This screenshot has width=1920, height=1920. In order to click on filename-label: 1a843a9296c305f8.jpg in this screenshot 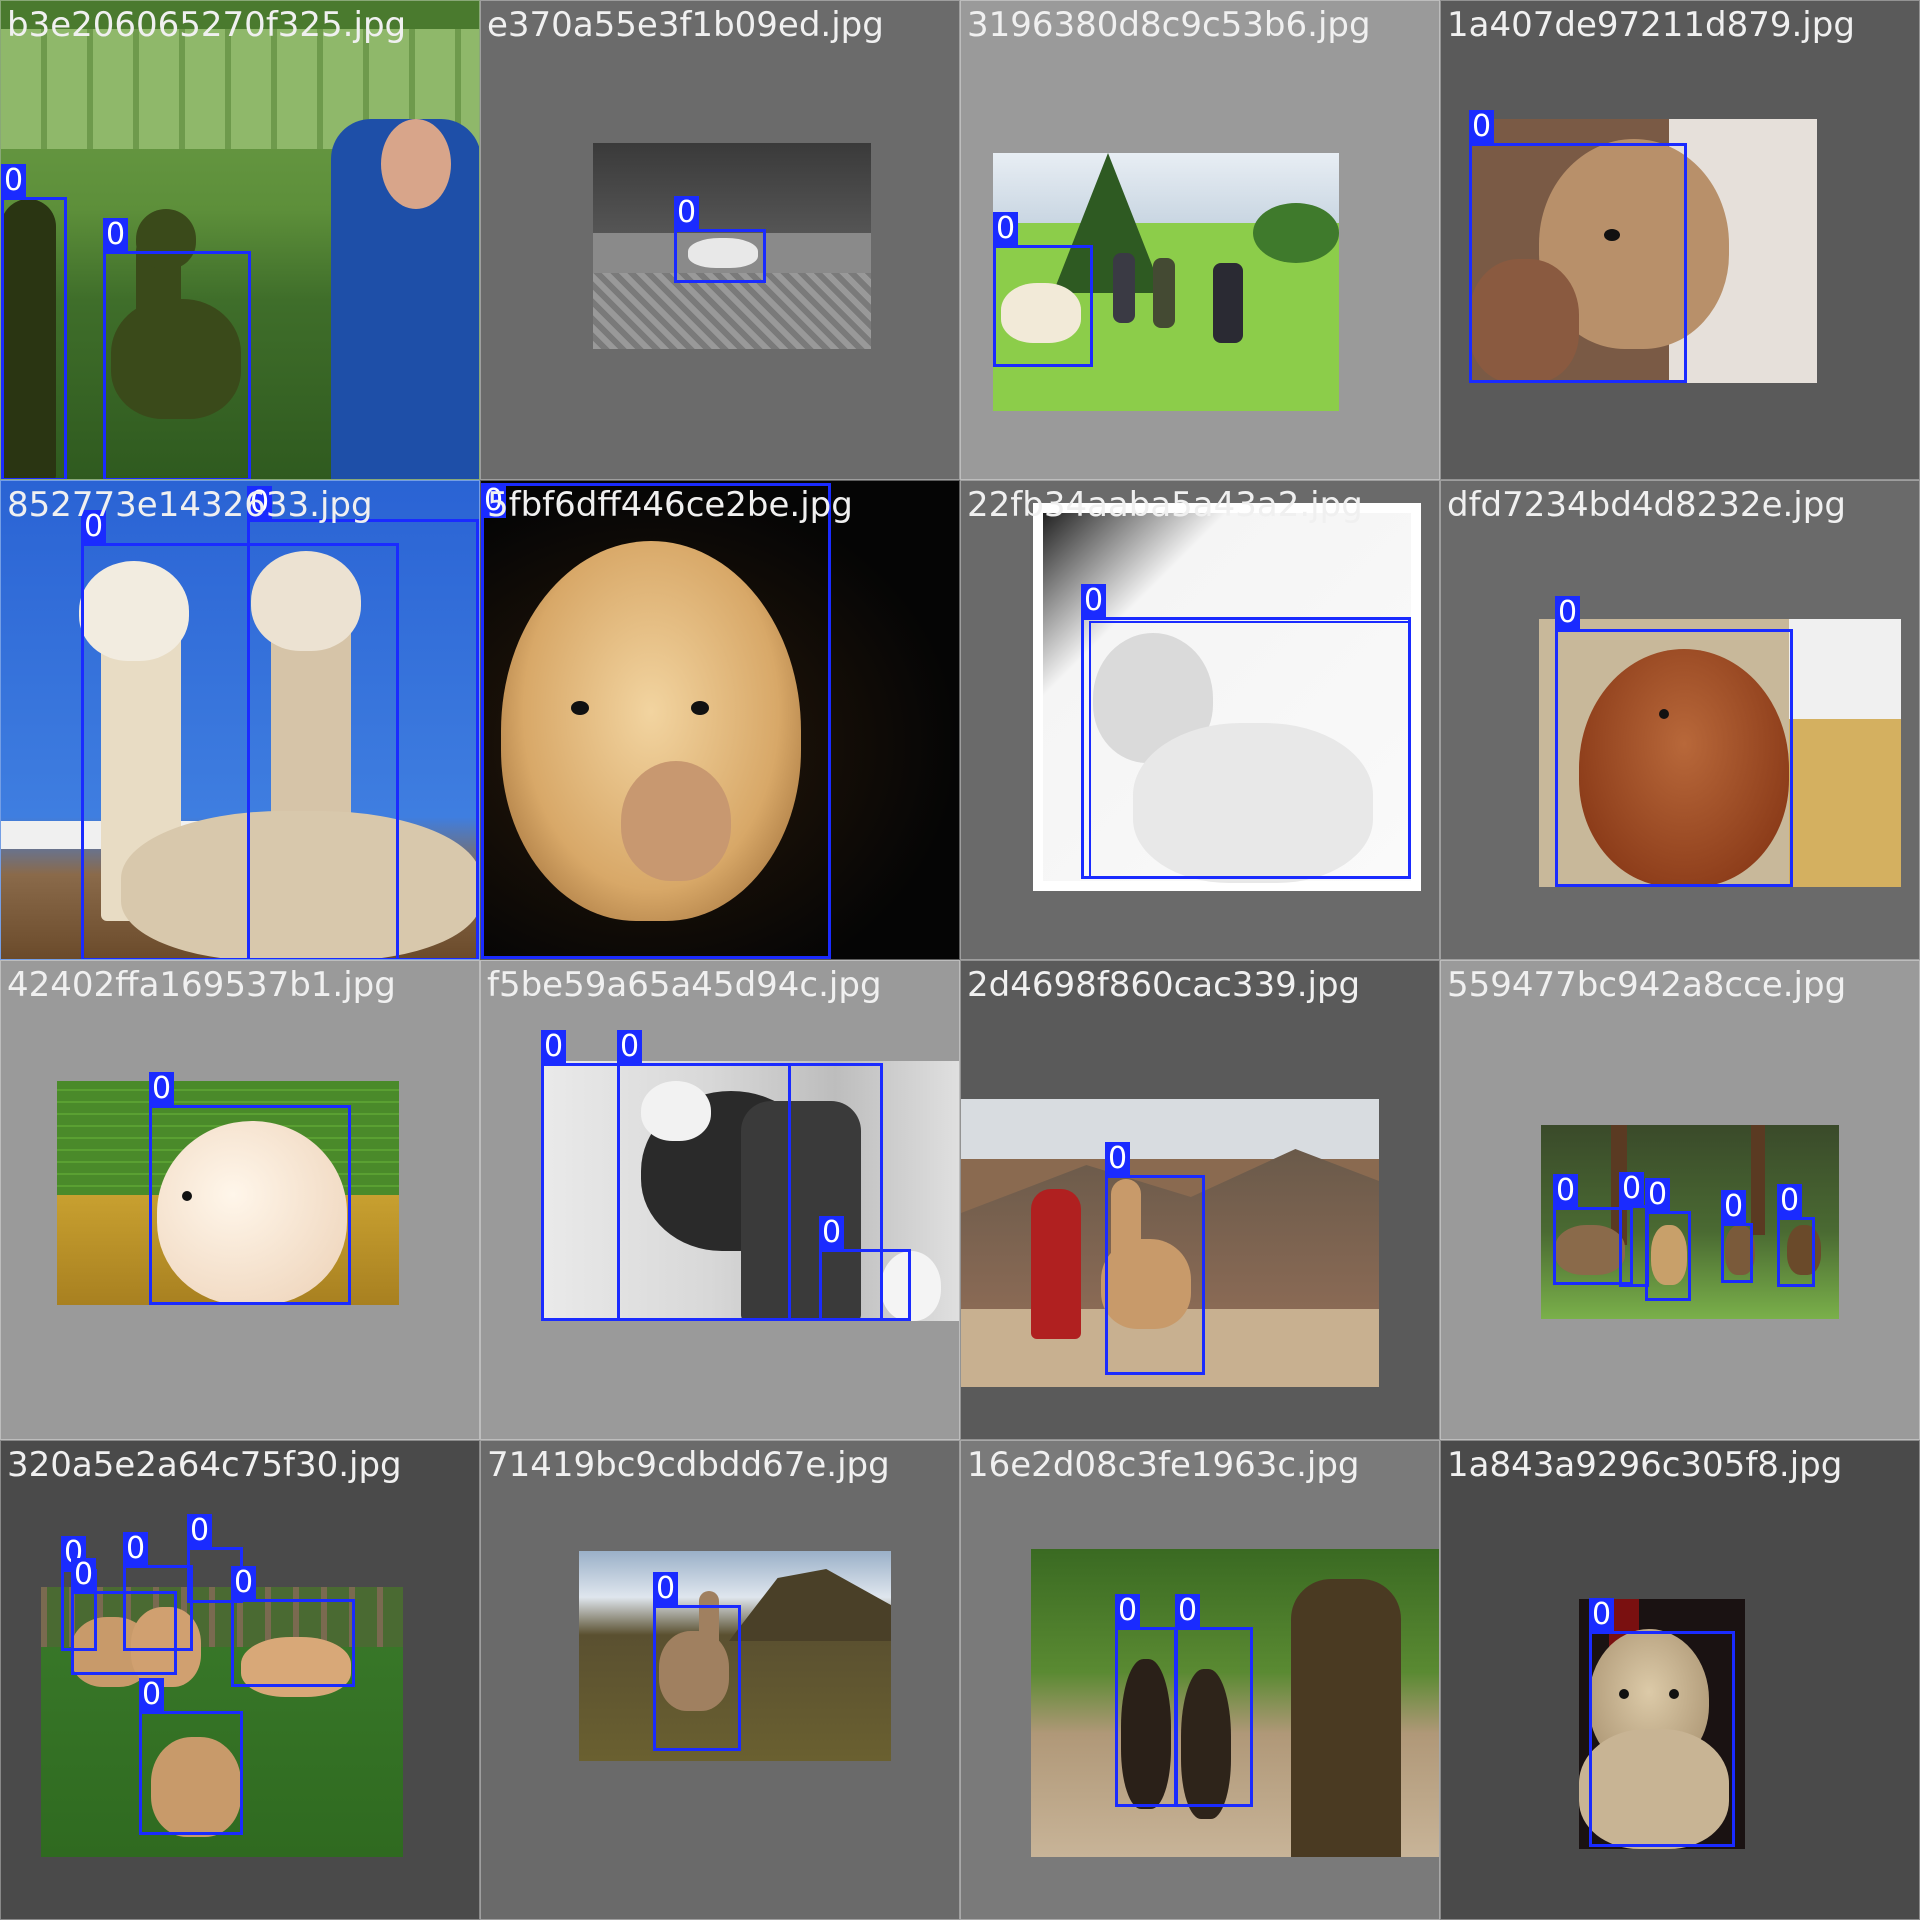, I will do `click(1645, 1465)`.